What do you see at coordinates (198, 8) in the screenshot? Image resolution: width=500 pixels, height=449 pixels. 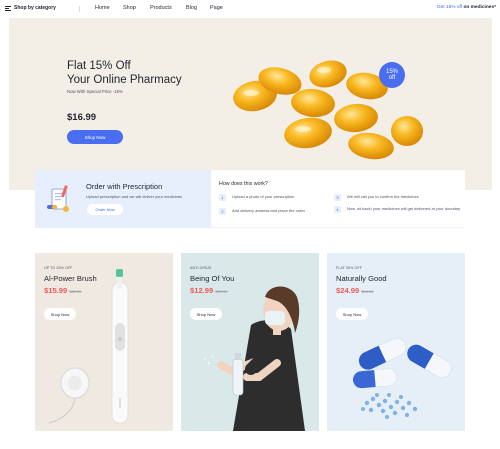 I see `nav-link-blog: Blog` at bounding box center [198, 8].